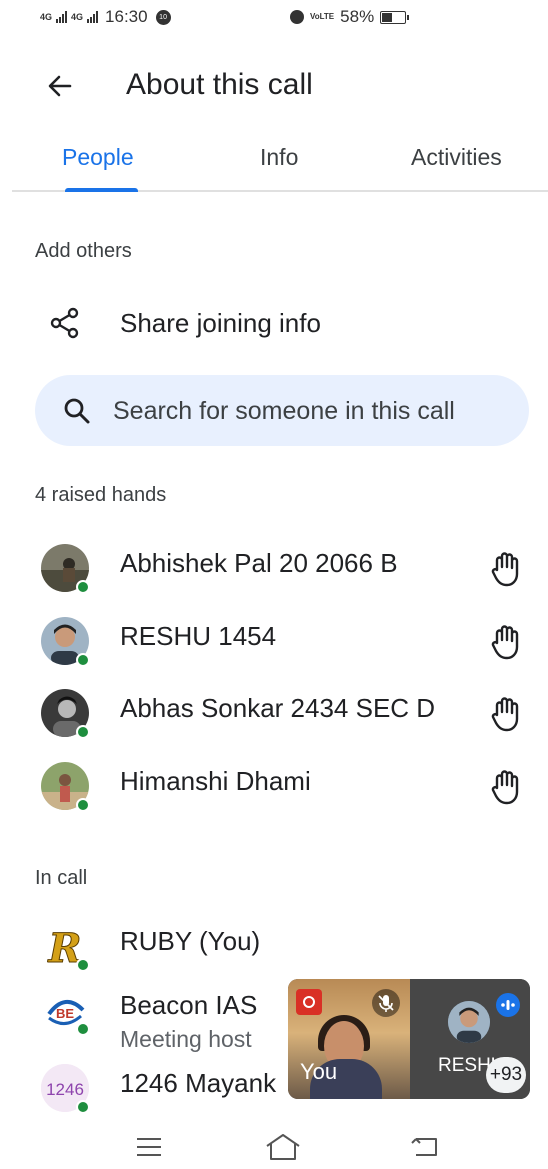 Image resolution: width=548 pixels, height=1169 pixels. I want to click on tab-people: People, so click(98, 157).